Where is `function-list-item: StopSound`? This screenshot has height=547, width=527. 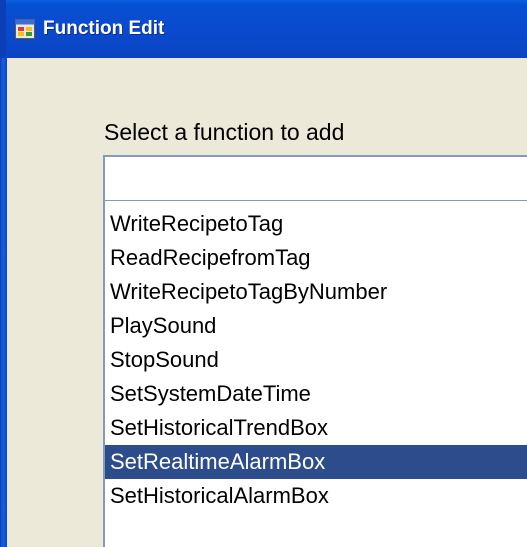
function-list-item: StopSound is located at coordinates (316, 360).